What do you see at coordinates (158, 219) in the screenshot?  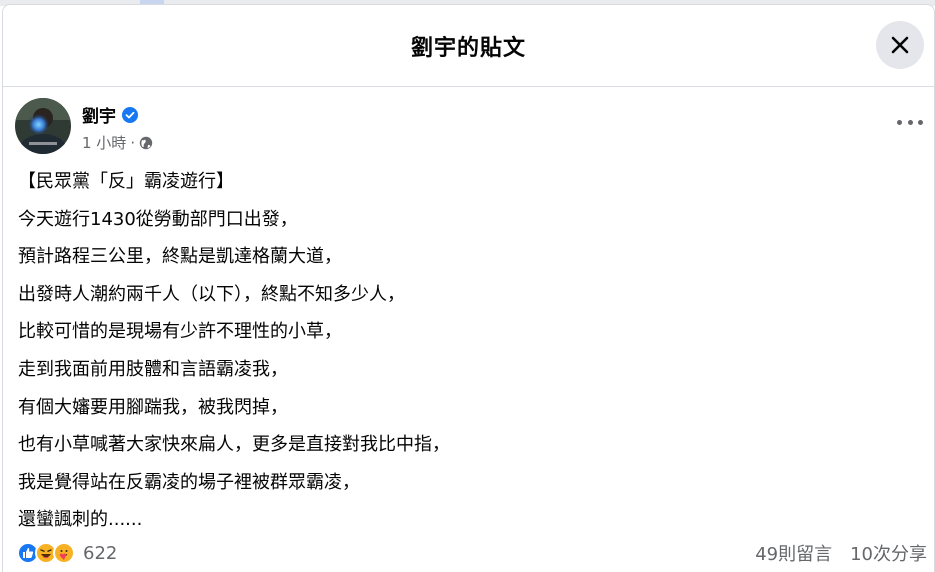 I see `post-line: 今天遊行1430從勞動部門口出發，` at bounding box center [158, 219].